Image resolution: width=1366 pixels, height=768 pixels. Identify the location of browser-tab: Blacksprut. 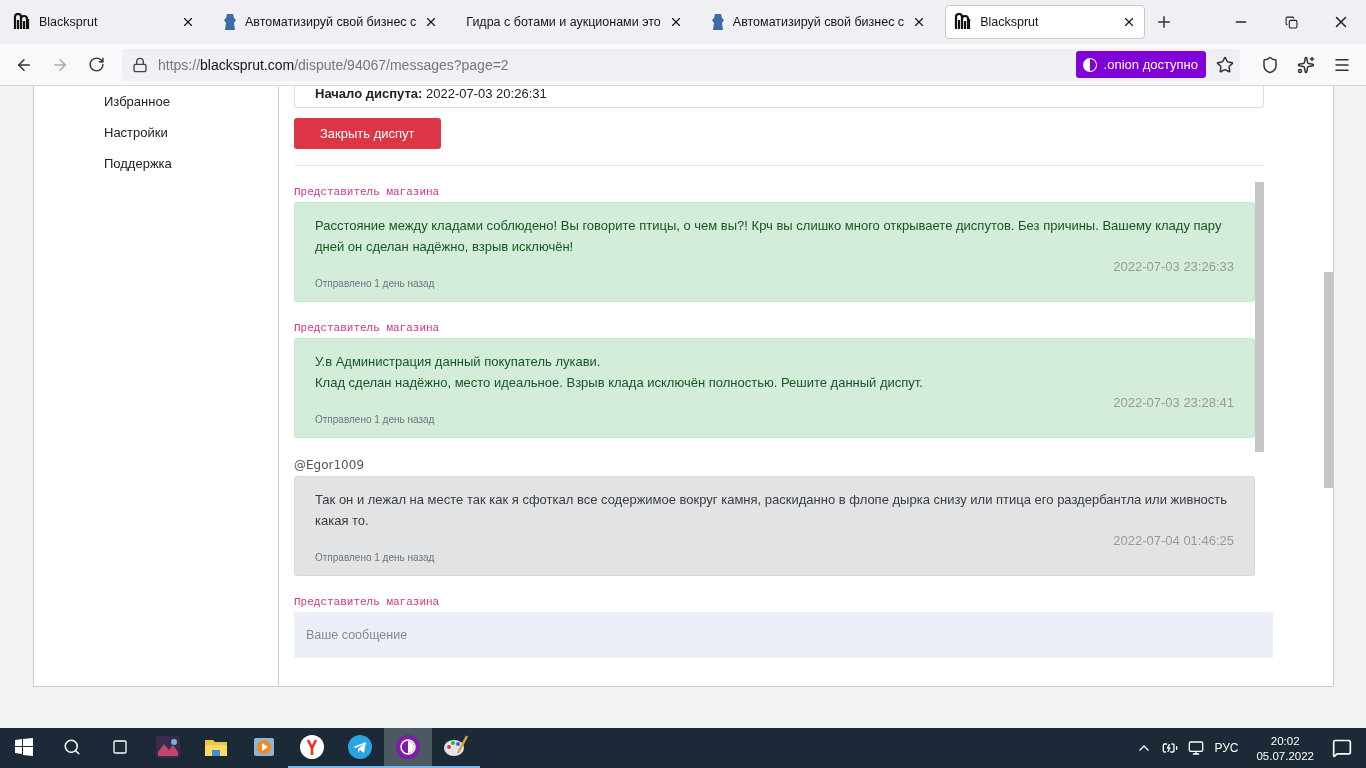
(1045, 22).